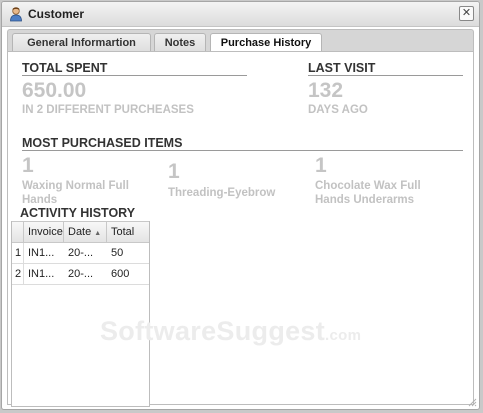 This screenshot has height=413, width=483. What do you see at coordinates (16, 14) in the screenshot?
I see `customer-user-icon` at bounding box center [16, 14].